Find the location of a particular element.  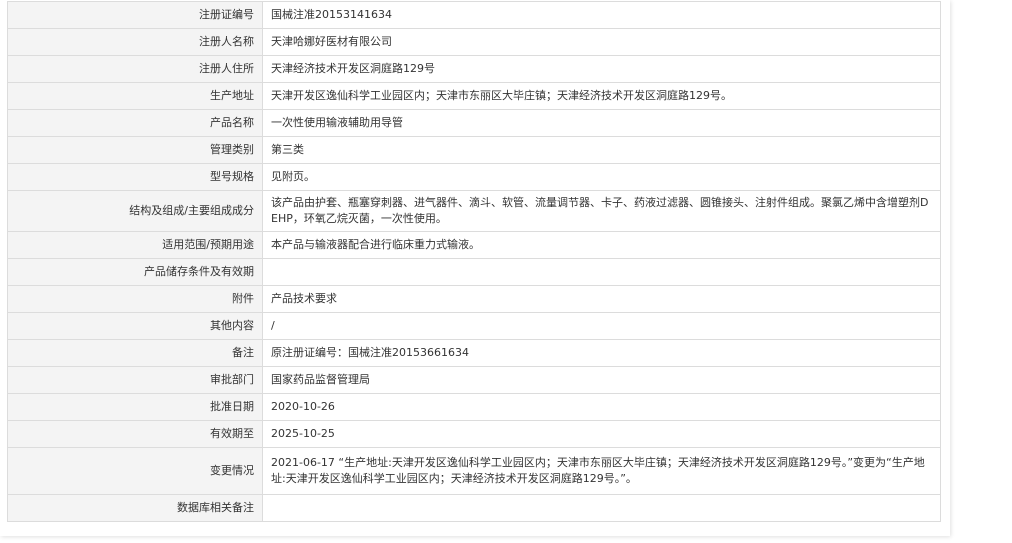

value-other-content: / is located at coordinates (601, 326).